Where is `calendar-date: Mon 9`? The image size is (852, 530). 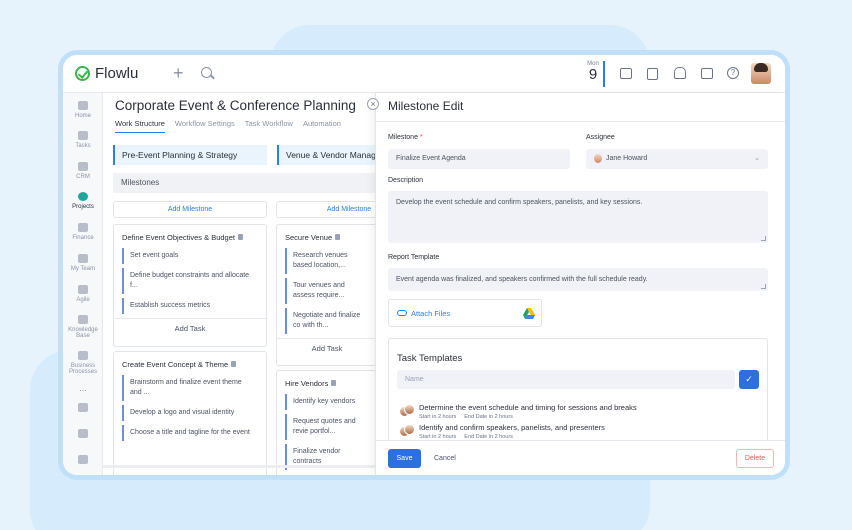
calendar-date: Mon 9 is located at coordinates (594, 74).